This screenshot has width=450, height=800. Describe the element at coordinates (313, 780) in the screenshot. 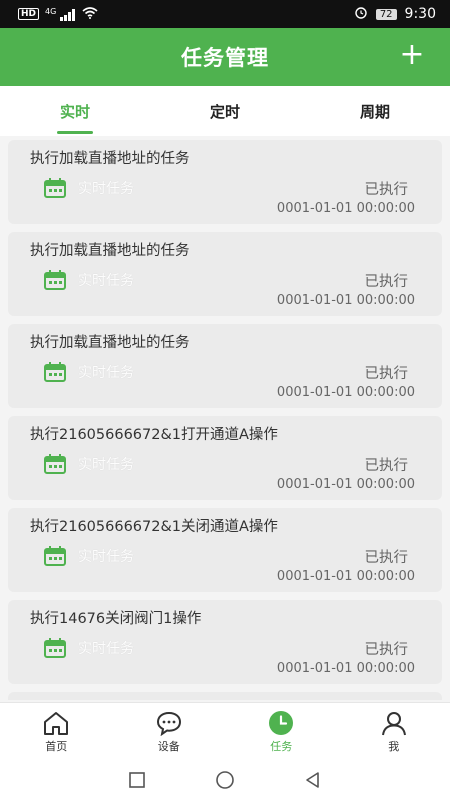

I see `back-triangle-icon` at that location.